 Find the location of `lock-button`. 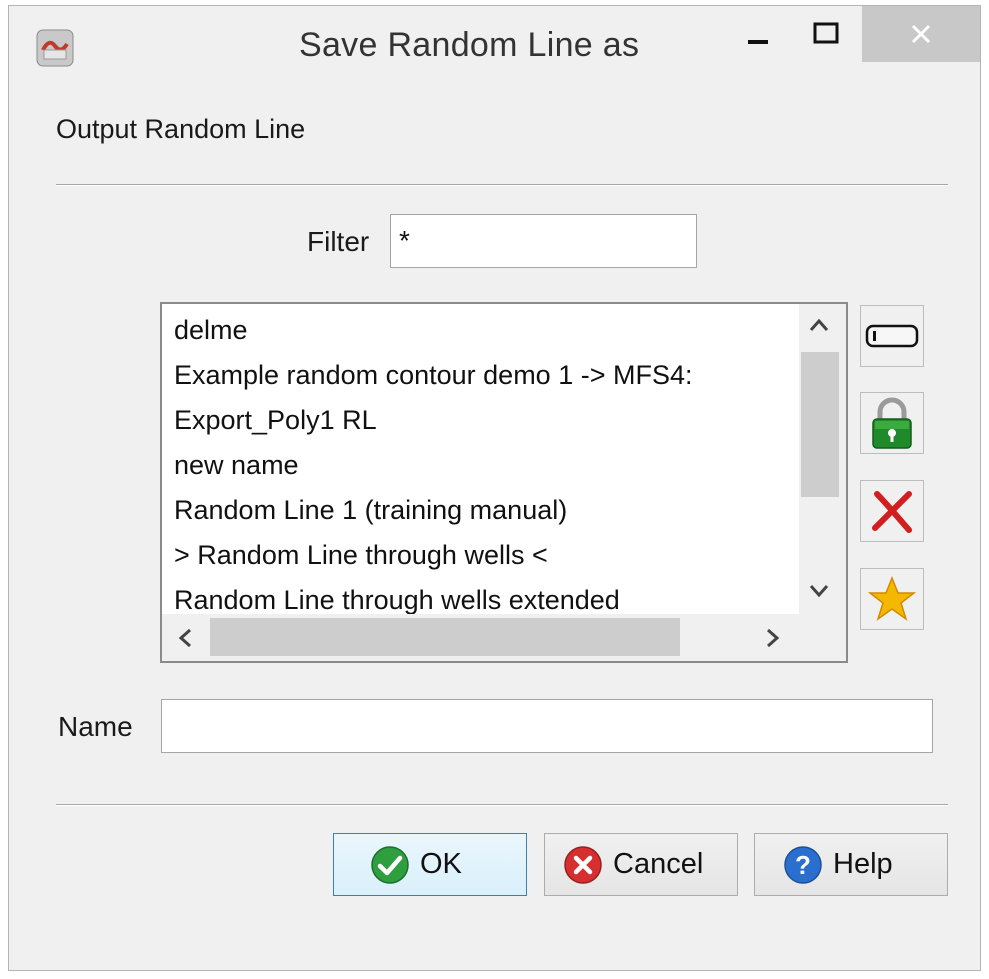

lock-button is located at coordinates (892, 423).